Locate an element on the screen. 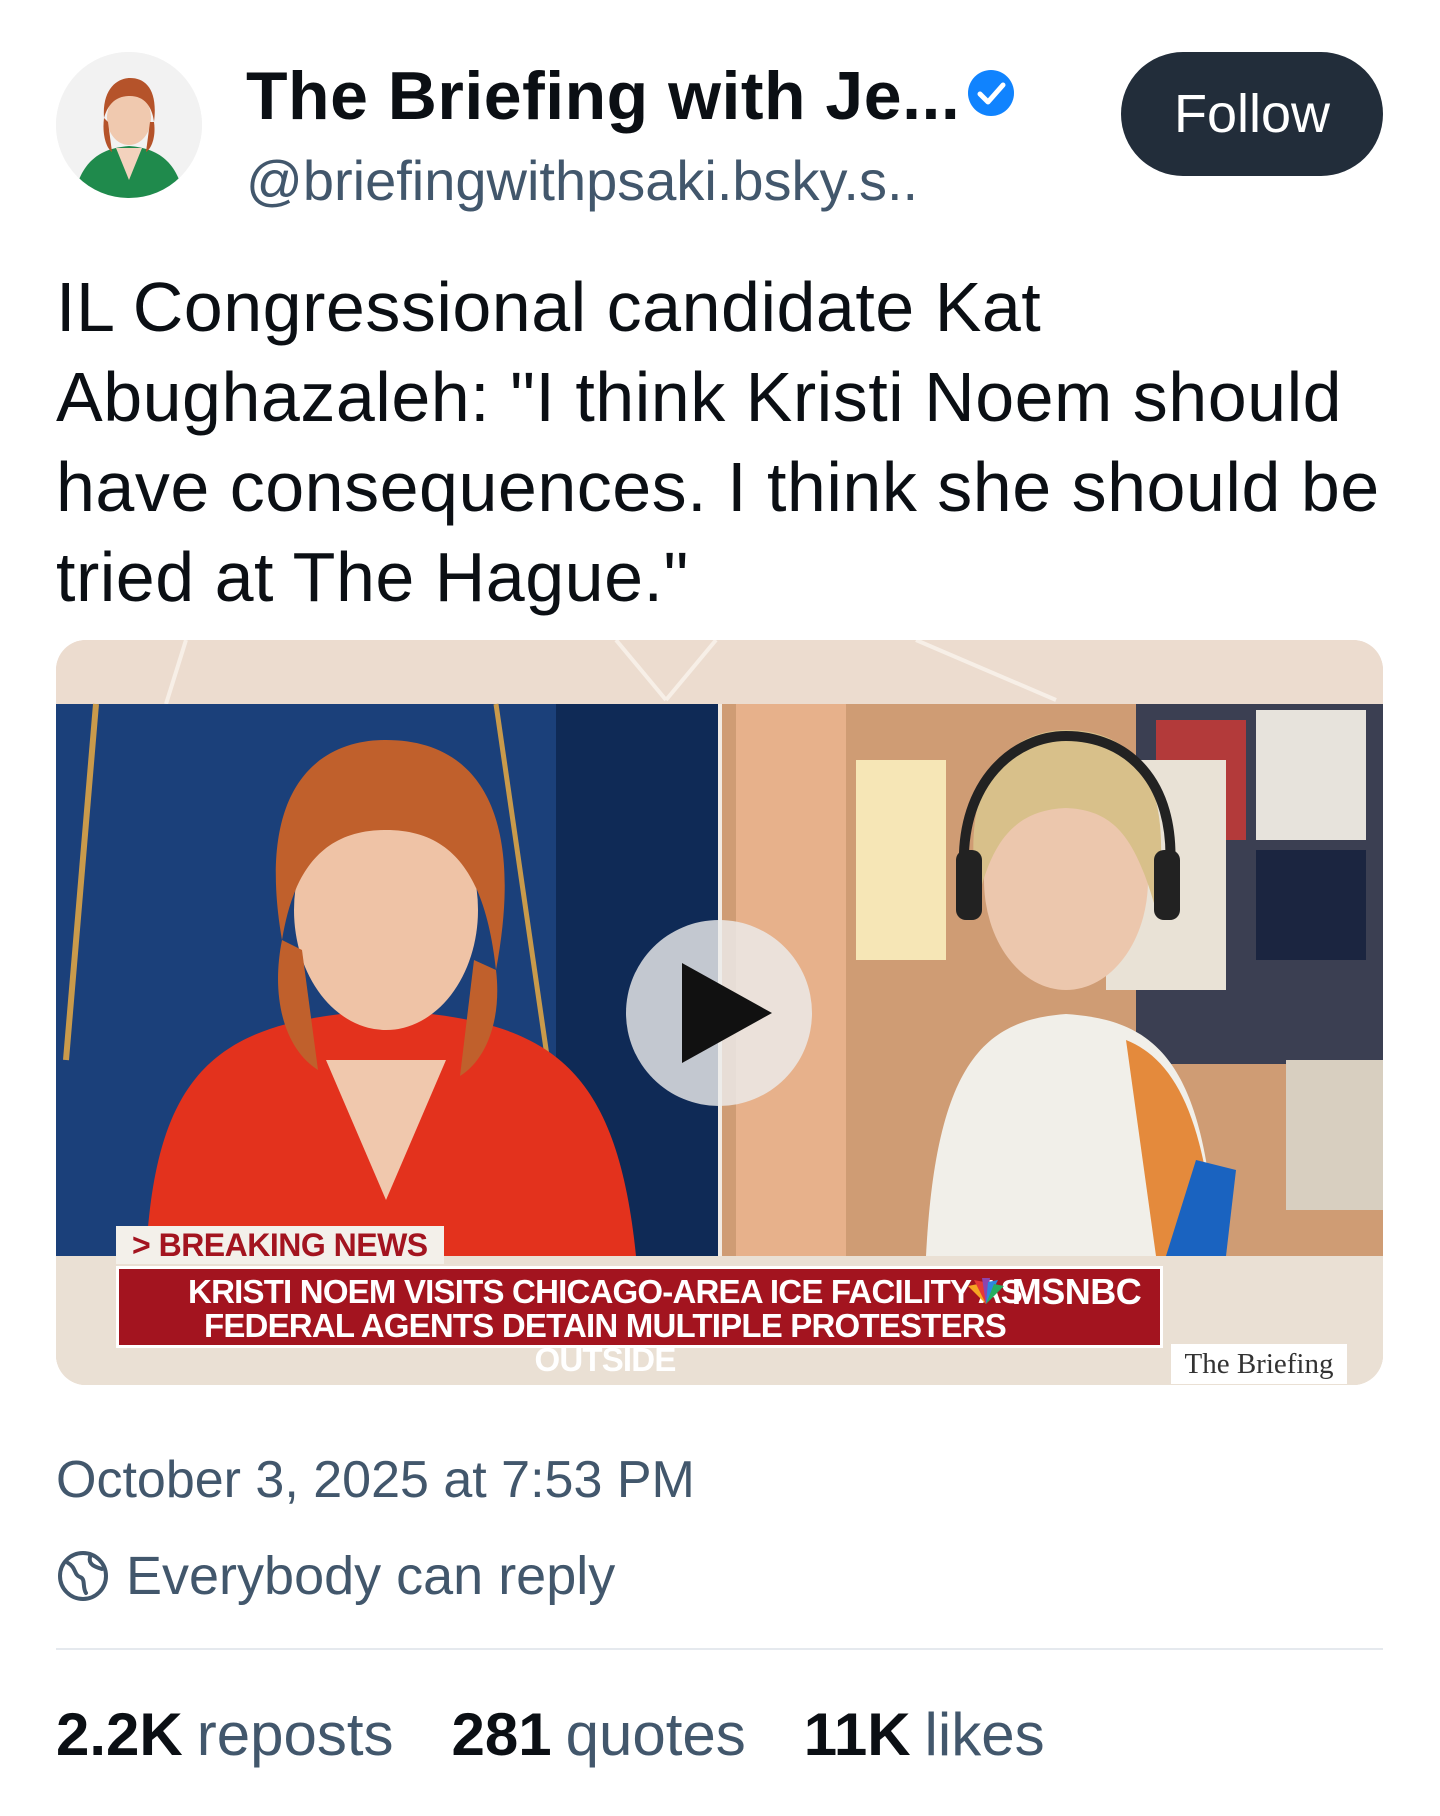 Image resolution: width=1440 pixels, height=1816 pixels. reply-setting-label: Everybody can reply is located at coordinates (371, 1576).